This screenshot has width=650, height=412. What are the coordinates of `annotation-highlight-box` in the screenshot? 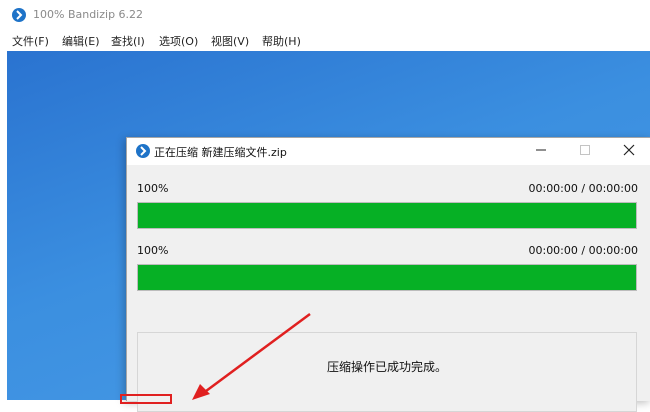 It's located at (146, 399).